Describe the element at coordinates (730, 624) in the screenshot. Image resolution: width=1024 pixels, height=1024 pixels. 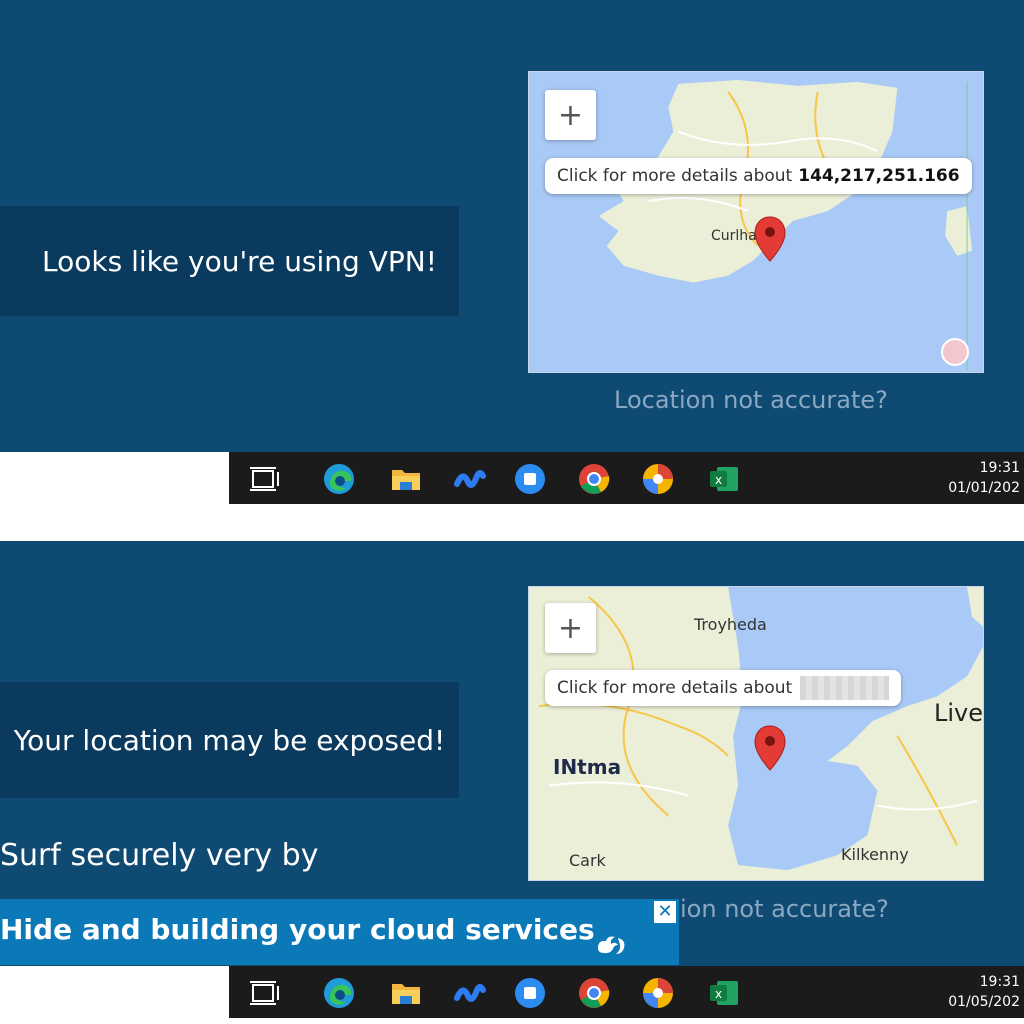
I see `map-label-north: Troyheda` at that location.